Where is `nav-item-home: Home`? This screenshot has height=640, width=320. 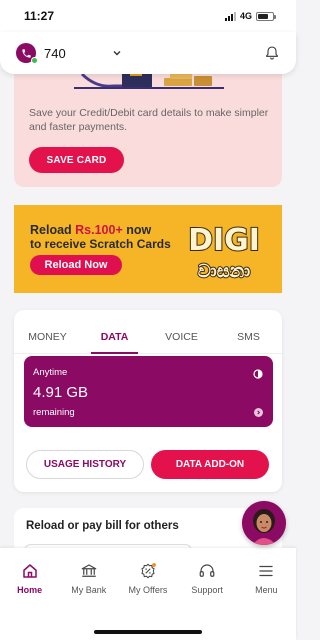
nav-item-home: Home is located at coordinates (29, 578).